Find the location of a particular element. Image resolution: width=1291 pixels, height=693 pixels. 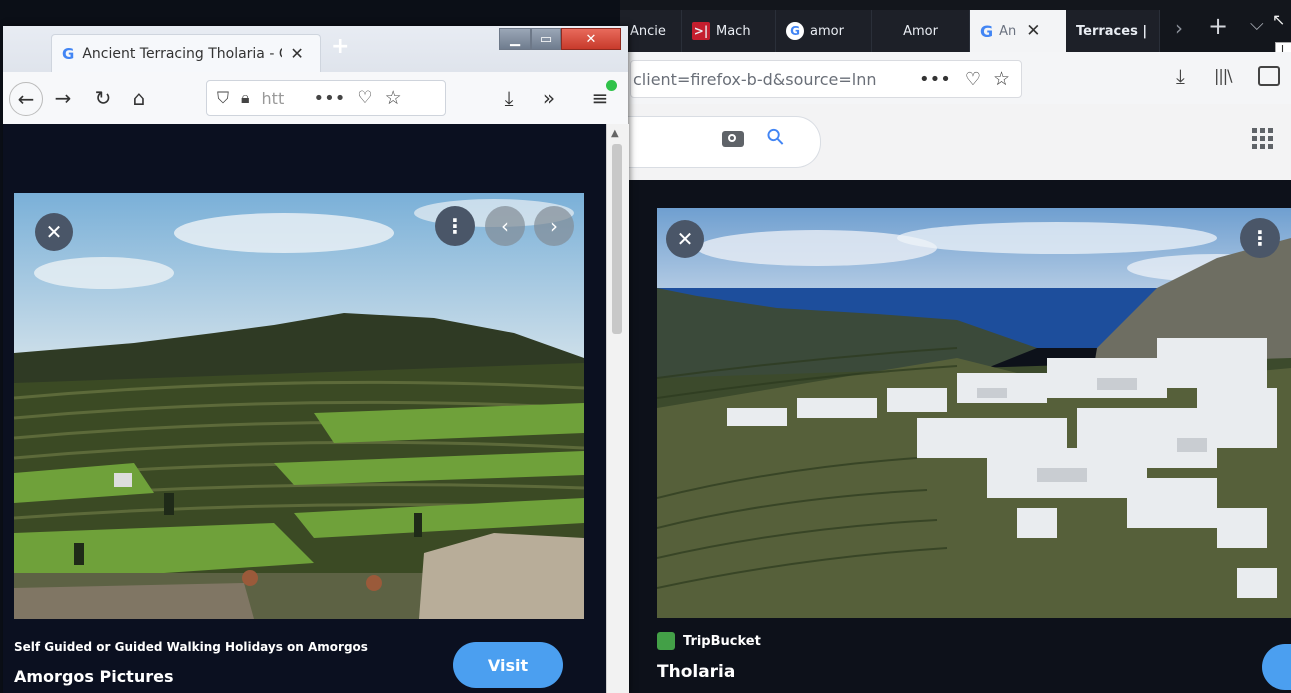

red-arrows-icon: >| is located at coordinates (701, 31).